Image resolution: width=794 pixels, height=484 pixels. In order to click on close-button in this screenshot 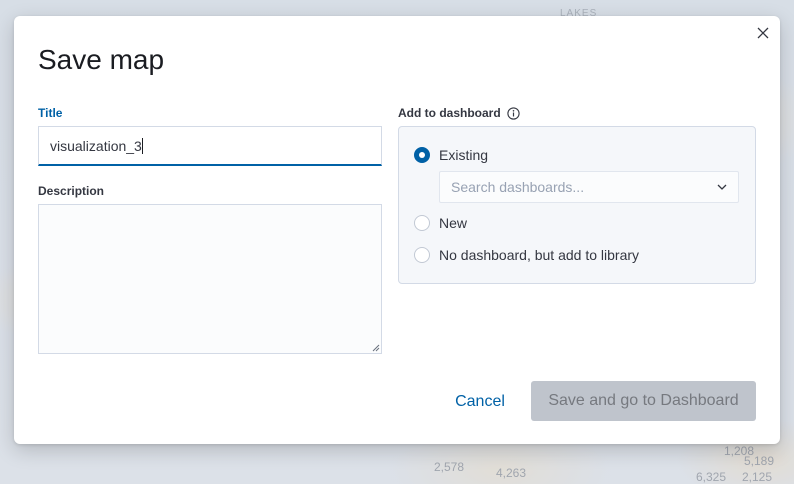, I will do `click(763, 33)`.